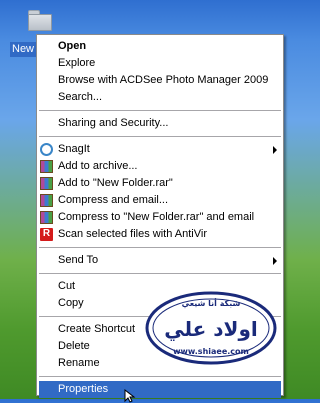  What do you see at coordinates (130, 396) in the screenshot?
I see `mouse-pointer-icon` at bounding box center [130, 396].